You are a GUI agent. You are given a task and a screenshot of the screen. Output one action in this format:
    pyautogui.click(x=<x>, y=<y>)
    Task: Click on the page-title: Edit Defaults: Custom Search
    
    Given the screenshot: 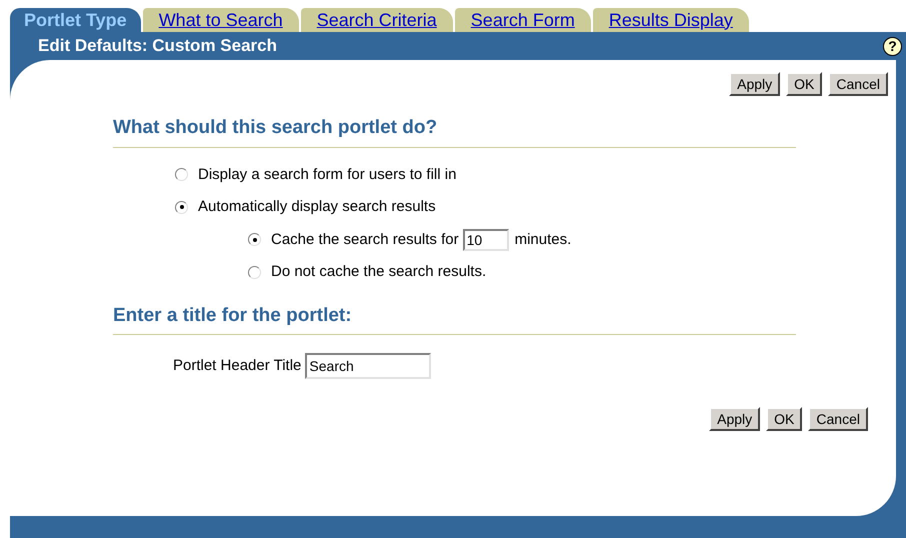 What is the action you would take?
    pyautogui.click(x=157, y=46)
    